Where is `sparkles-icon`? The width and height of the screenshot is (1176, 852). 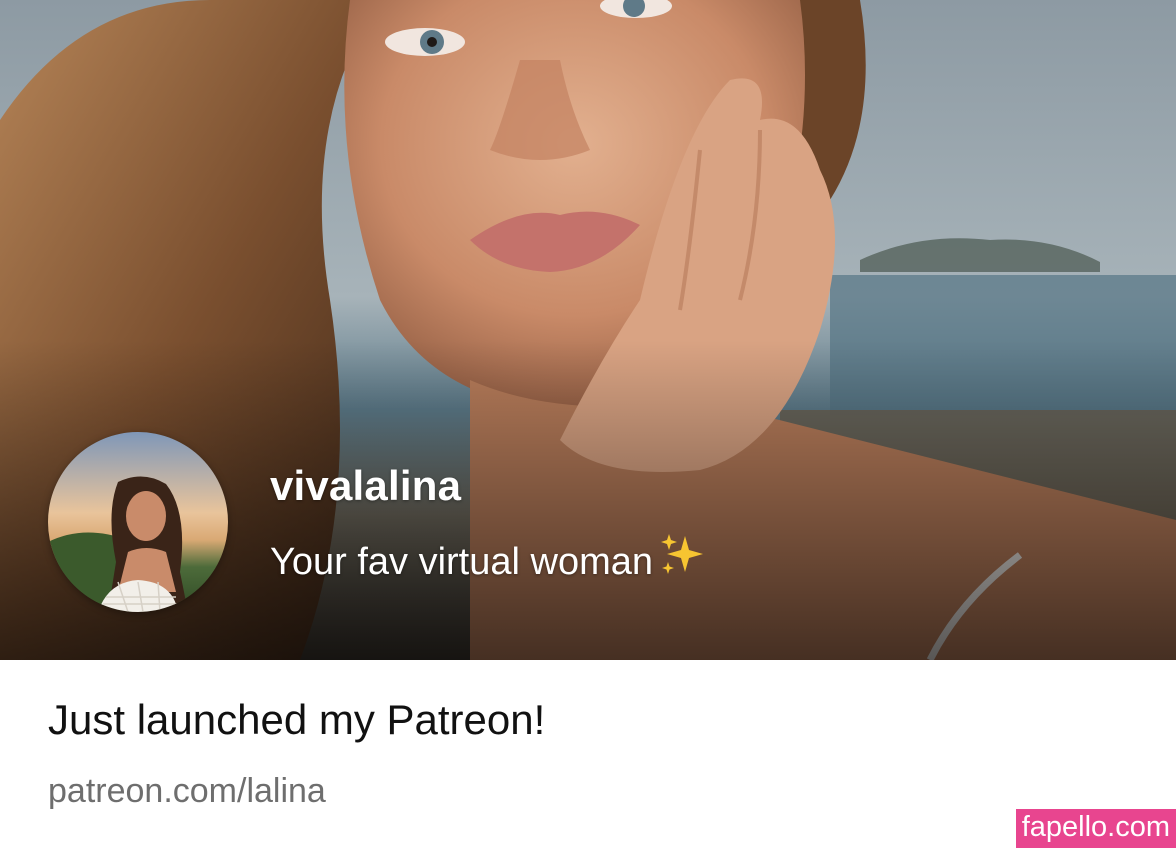
sparkles-icon is located at coordinates (682, 560).